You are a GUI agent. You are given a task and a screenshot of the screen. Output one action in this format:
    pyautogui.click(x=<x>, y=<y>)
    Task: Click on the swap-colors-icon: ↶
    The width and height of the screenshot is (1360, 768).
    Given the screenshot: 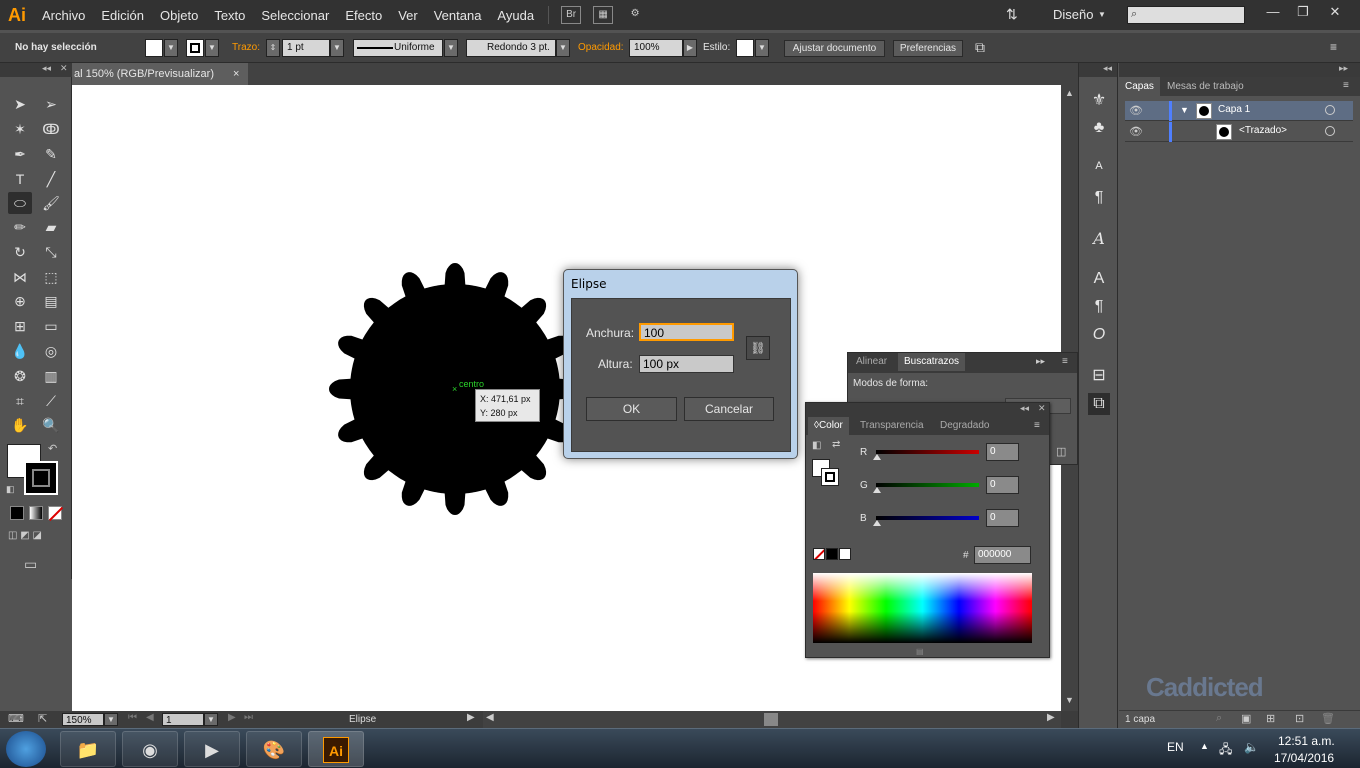 What is the action you would take?
    pyautogui.click(x=52, y=448)
    